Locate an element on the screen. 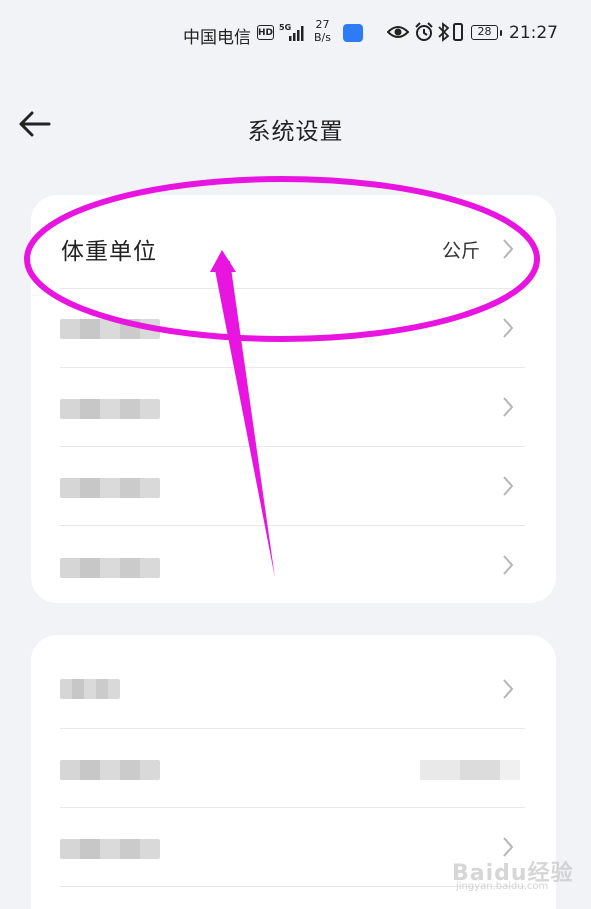  speed-value: 27 is located at coordinates (322, 24).